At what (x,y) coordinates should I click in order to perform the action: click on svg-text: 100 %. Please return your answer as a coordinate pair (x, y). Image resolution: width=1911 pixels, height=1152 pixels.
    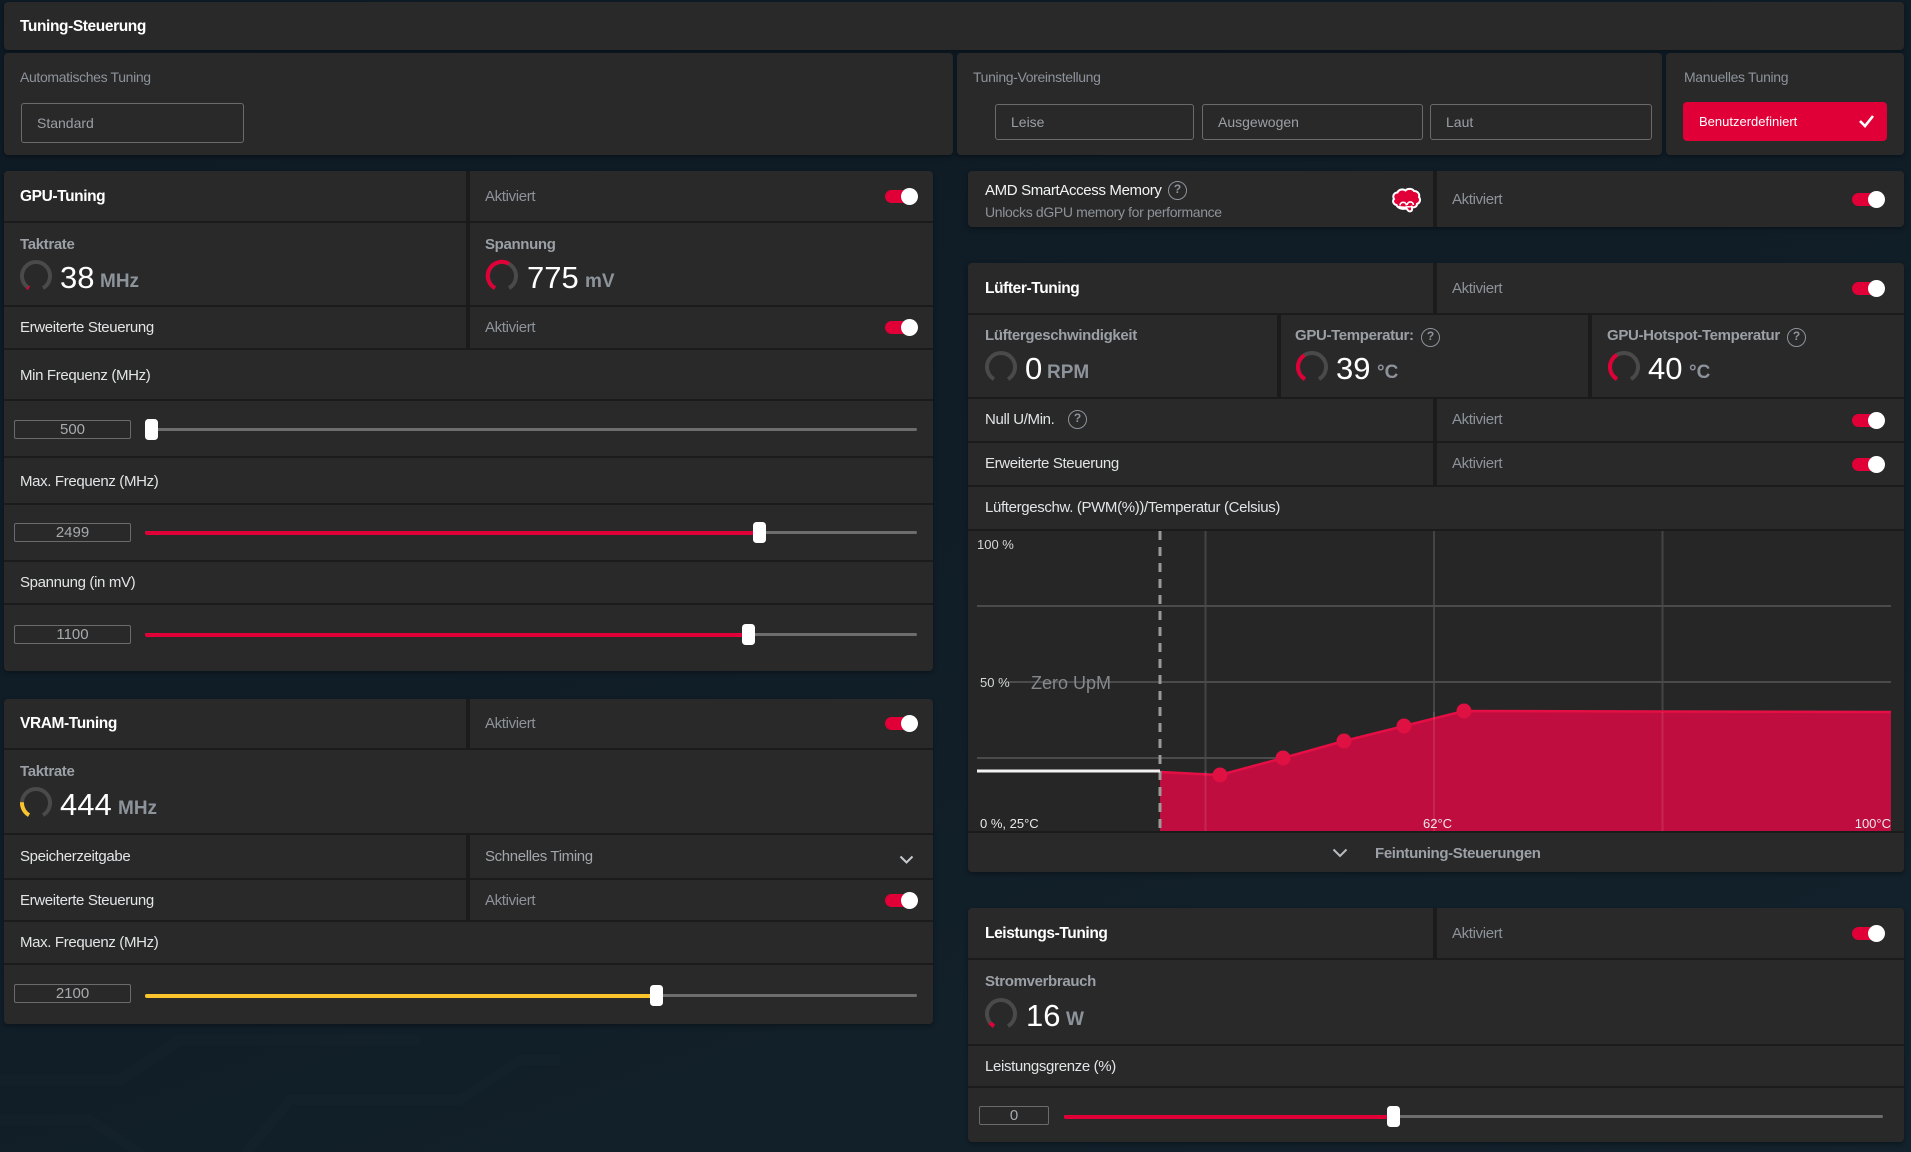
    Looking at the image, I should click on (995, 544).